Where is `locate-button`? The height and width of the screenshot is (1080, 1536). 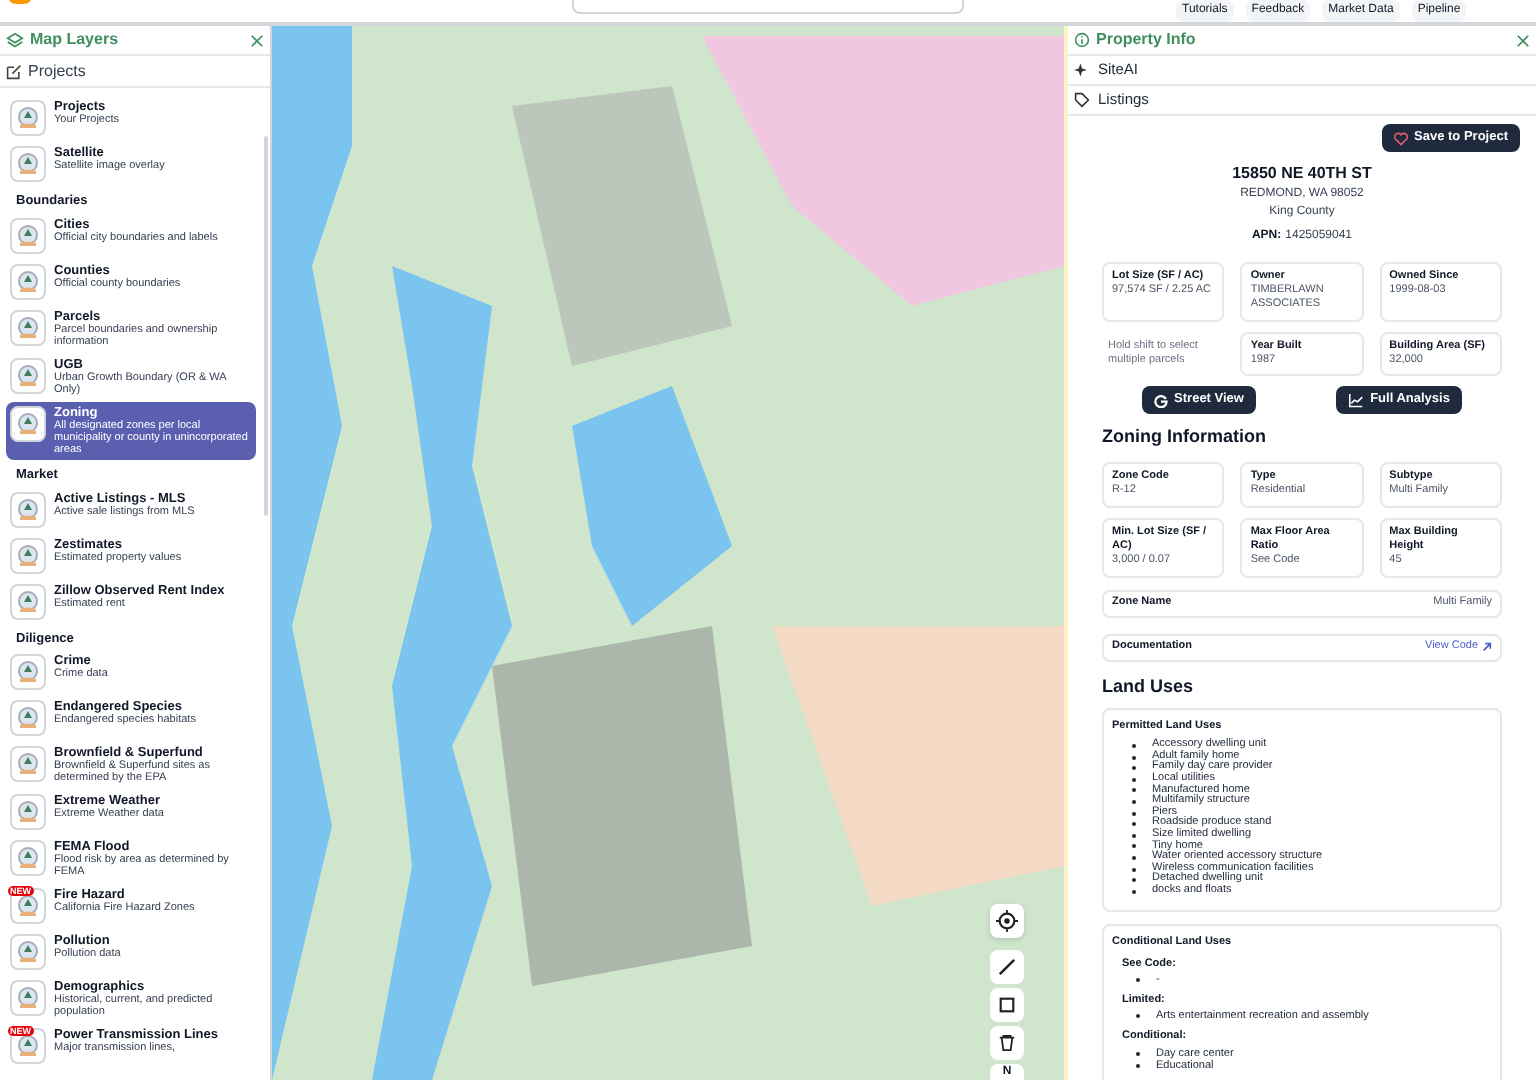
locate-button is located at coordinates (1007, 921).